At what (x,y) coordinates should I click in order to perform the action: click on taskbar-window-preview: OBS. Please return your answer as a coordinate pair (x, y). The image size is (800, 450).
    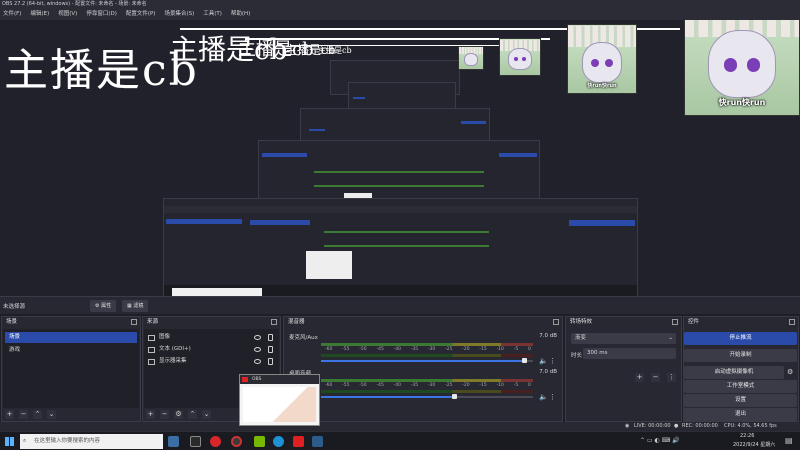
    Looking at the image, I should click on (279, 400).